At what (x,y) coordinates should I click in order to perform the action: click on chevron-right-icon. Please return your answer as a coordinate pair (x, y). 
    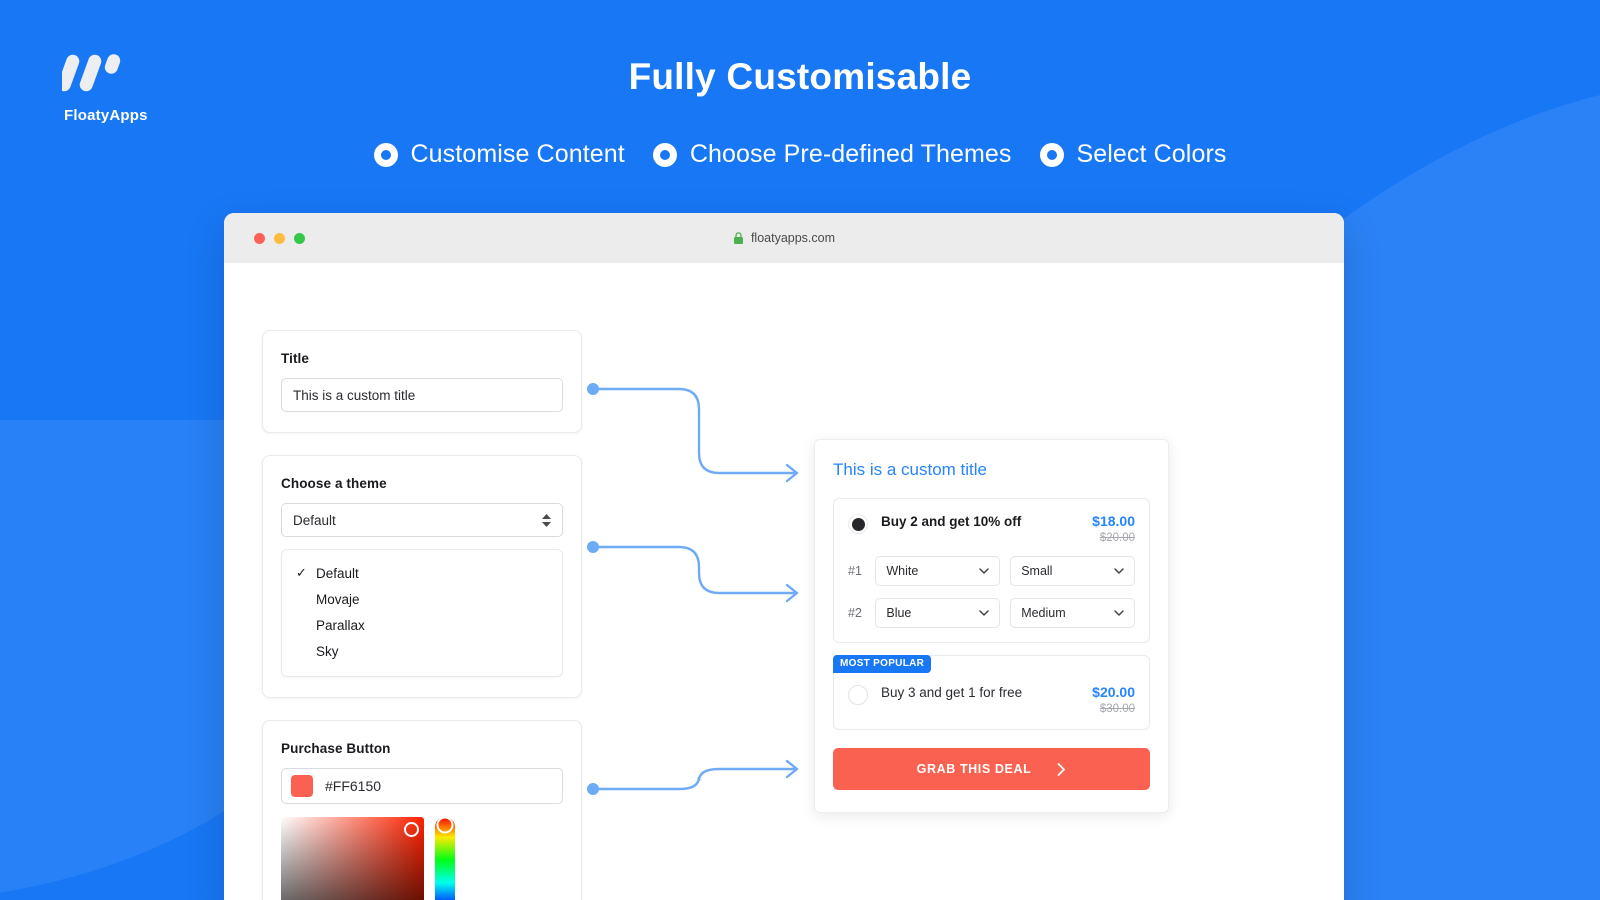
    Looking at the image, I should click on (1061, 769).